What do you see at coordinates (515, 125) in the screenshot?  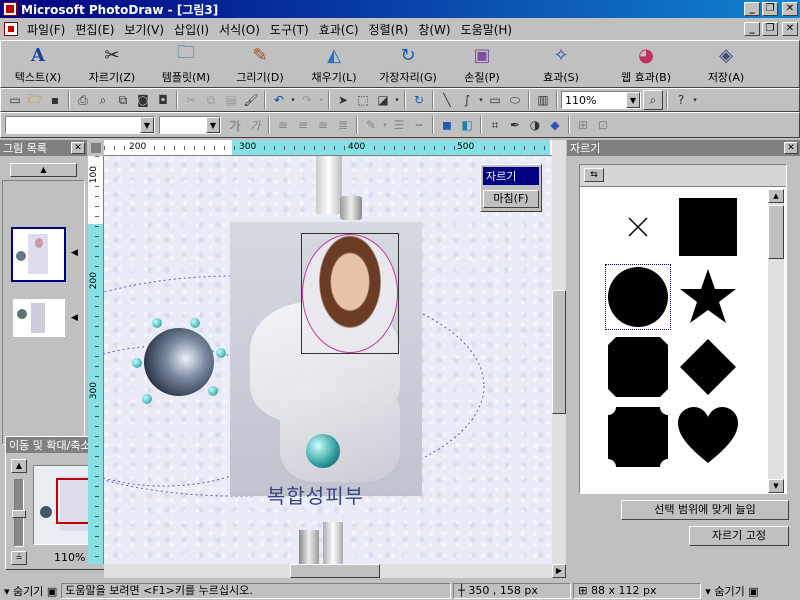 I see `pen-icon: ✒` at bounding box center [515, 125].